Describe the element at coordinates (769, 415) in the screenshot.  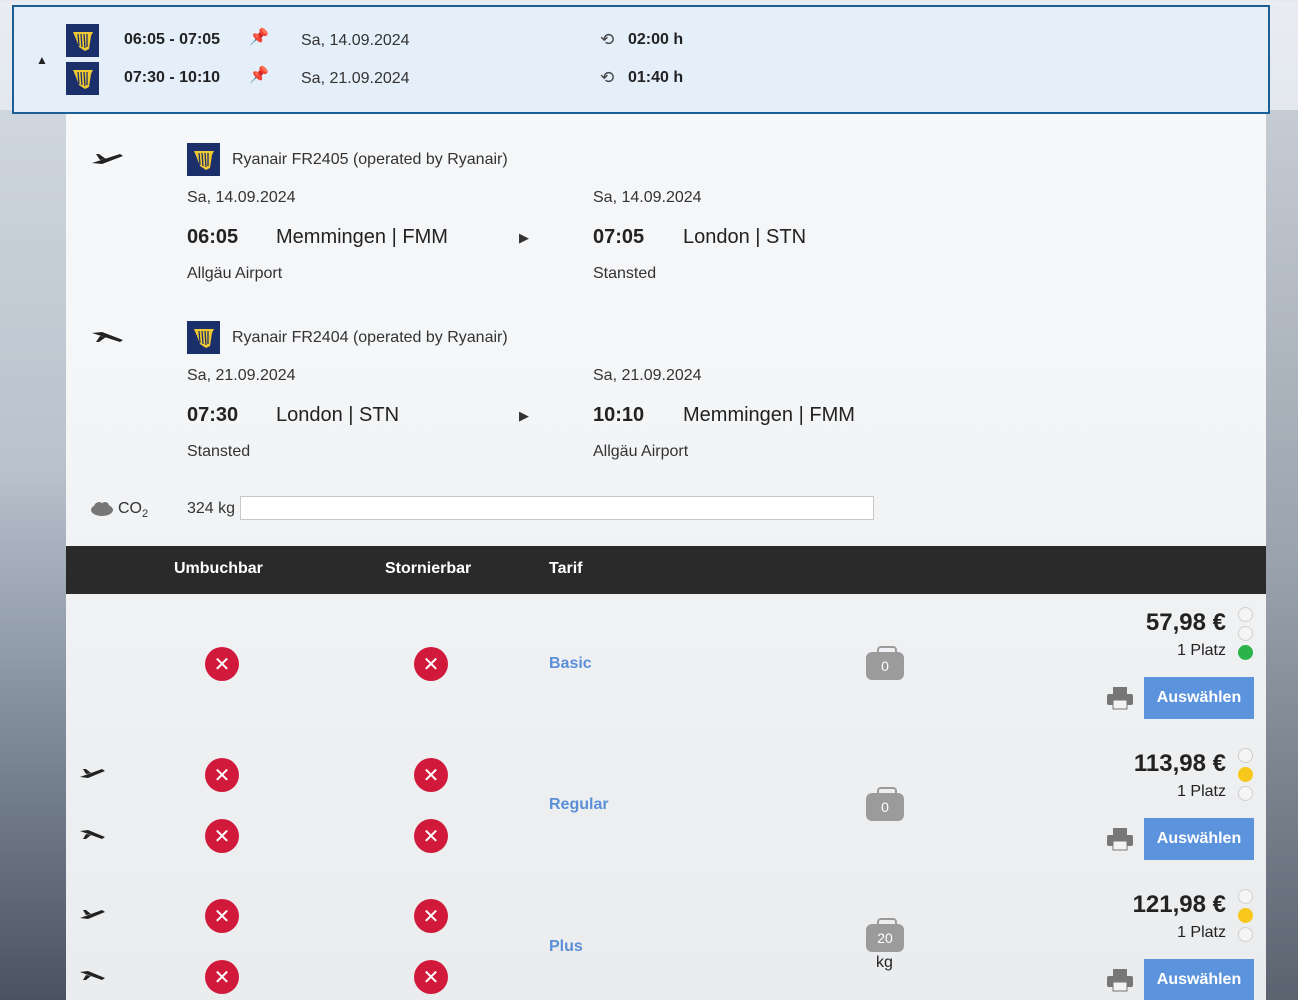
I see `inbound-arr-city: Memmingen | FMM` at that location.